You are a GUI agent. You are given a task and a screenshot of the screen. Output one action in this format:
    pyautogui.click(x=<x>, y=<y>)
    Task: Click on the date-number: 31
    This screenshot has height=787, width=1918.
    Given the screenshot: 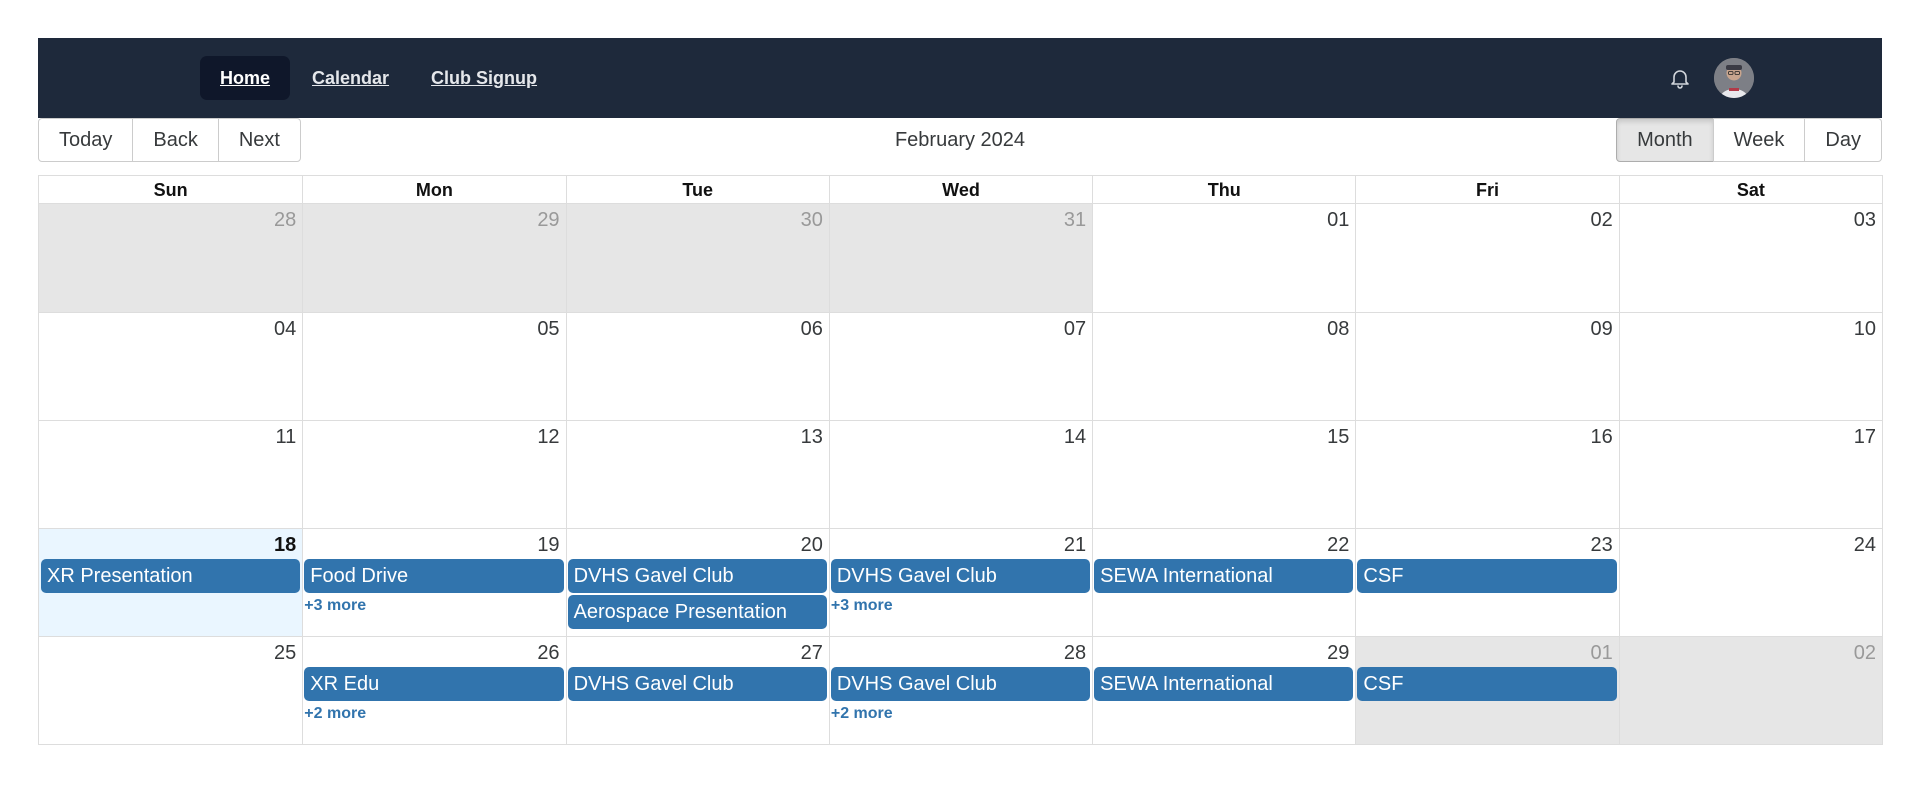 What is the action you would take?
    pyautogui.click(x=960, y=219)
    